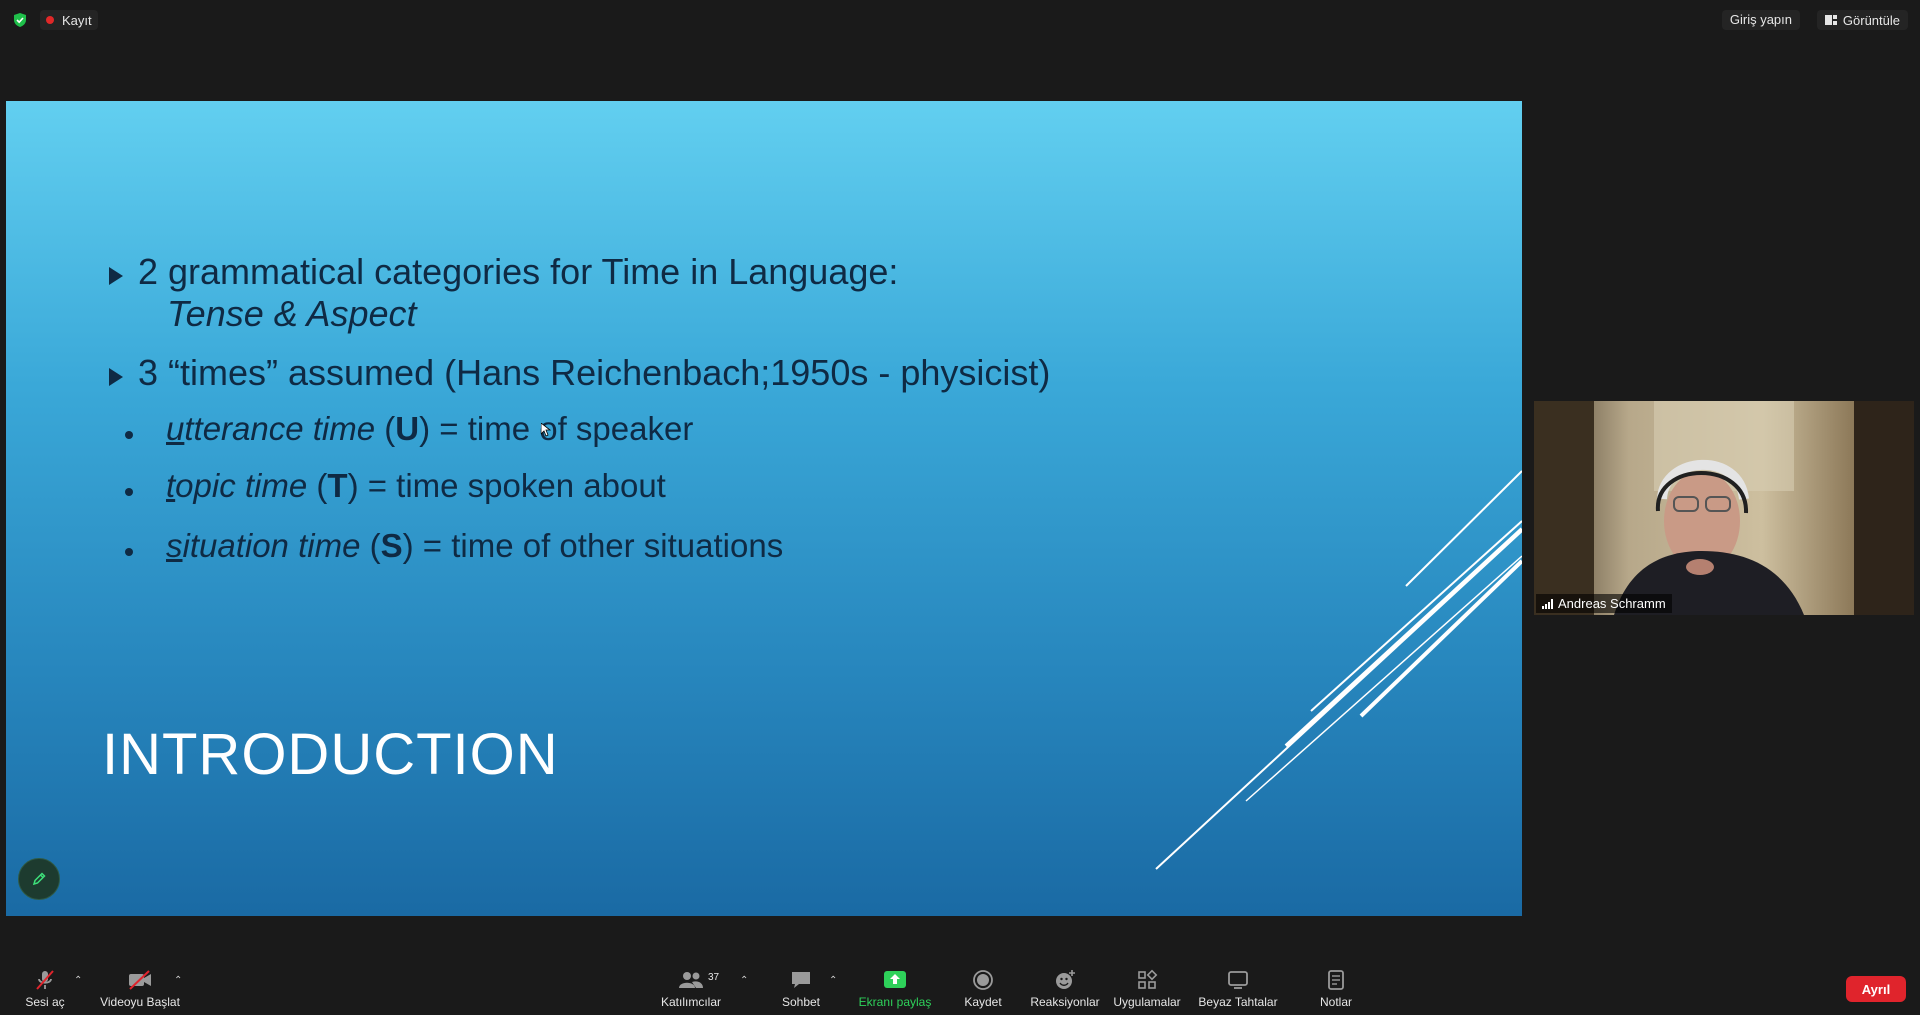  What do you see at coordinates (45, 1002) in the screenshot?
I see `unmute-label: Sesi aç` at bounding box center [45, 1002].